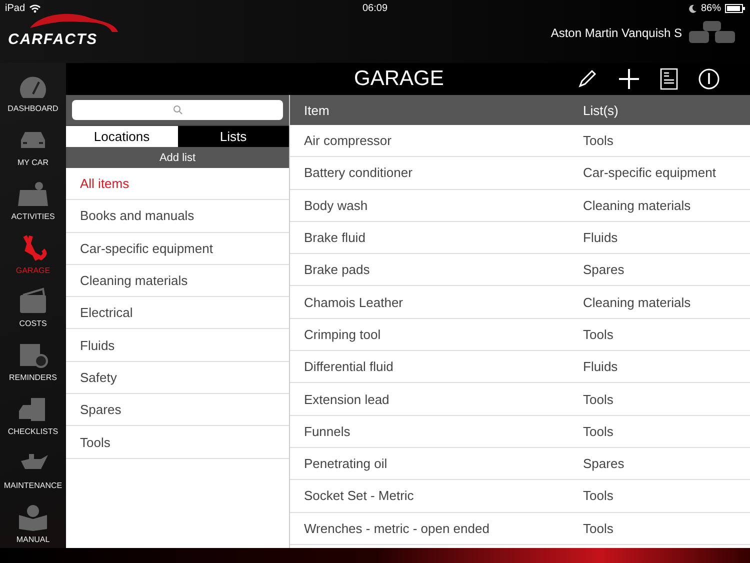 This screenshot has height=563, width=750. Describe the element at coordinates (345, 464) in the screenshot. I see `table-cell-text: Penetrating oil` at that location.